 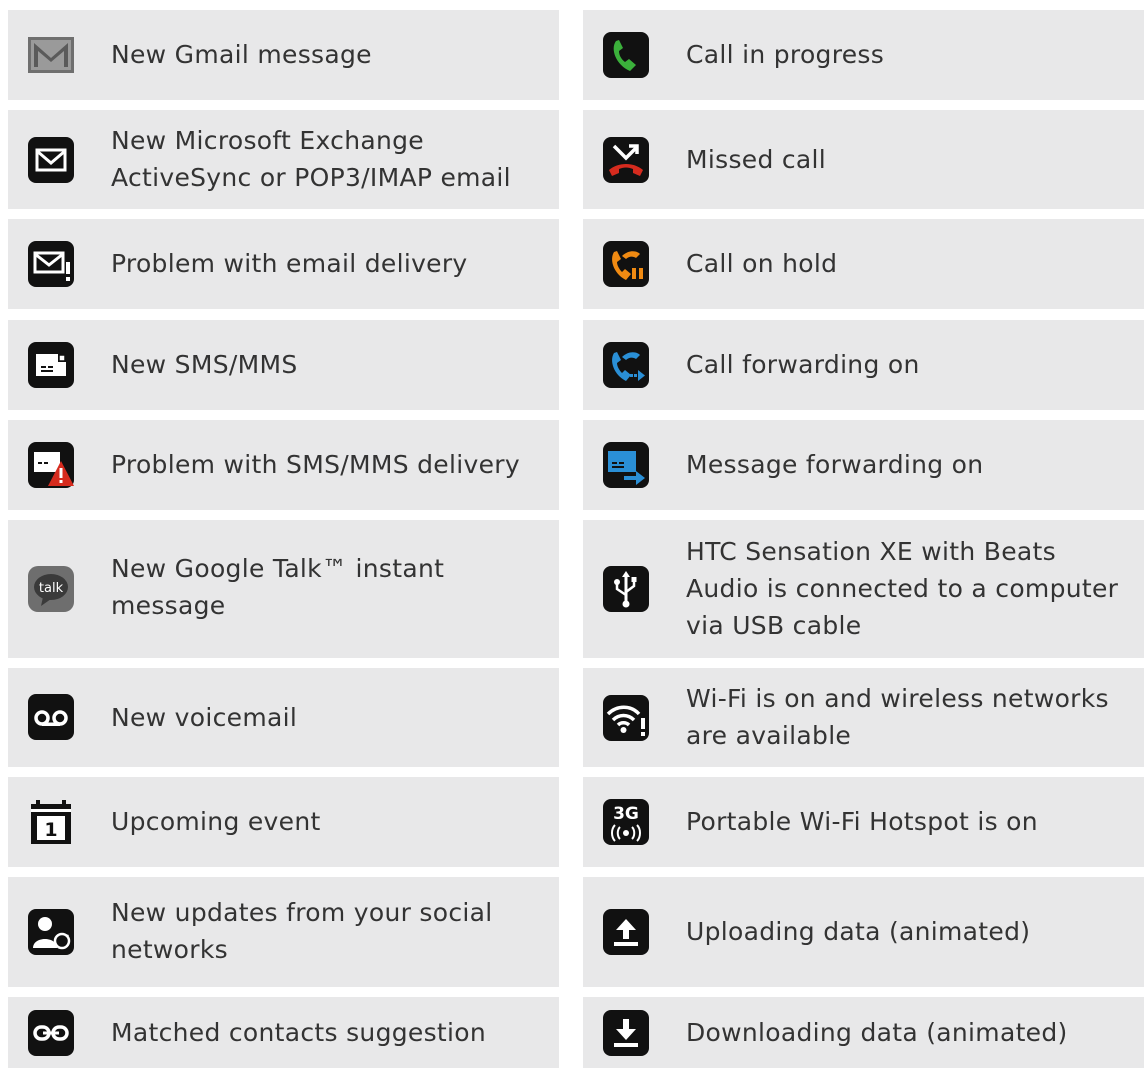 What do you see at coordinates (626, 1033) in the screenshot?
I see `download-icon` at bounding box center [626, 1033].